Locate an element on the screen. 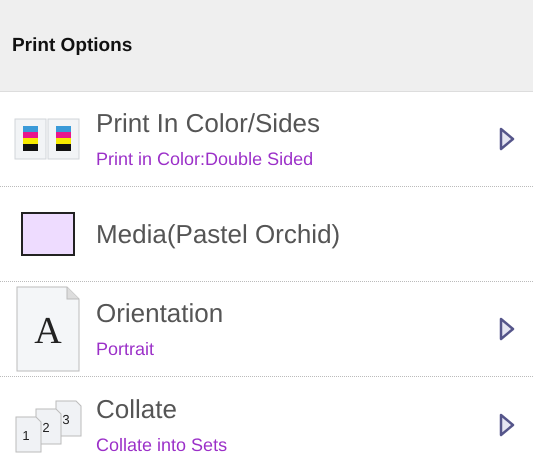 Image resolution: width=533 pixels, height=475 pixels. option-title: Orientation is located at coordinates (160, 313).